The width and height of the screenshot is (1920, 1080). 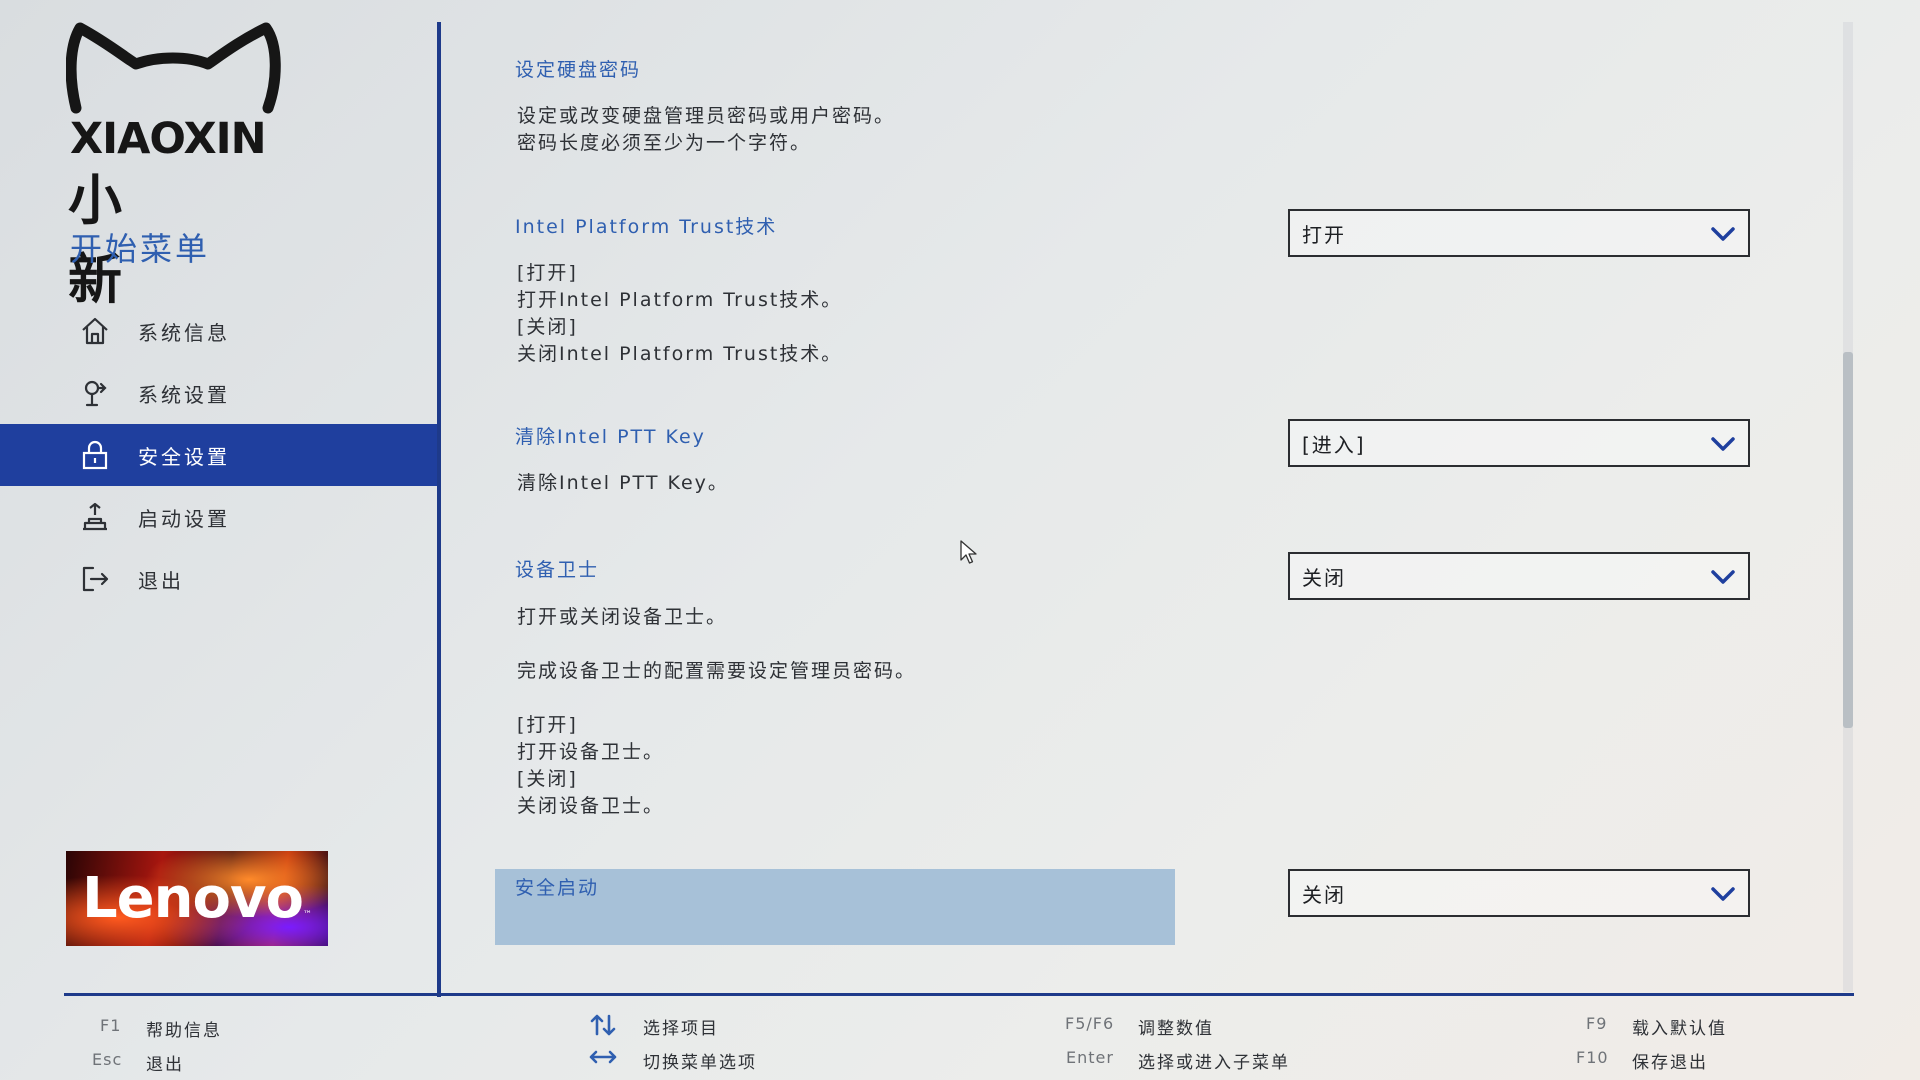 I want to click on secure-boot-dropdown: 关闭, so click(x=1519, y=893).